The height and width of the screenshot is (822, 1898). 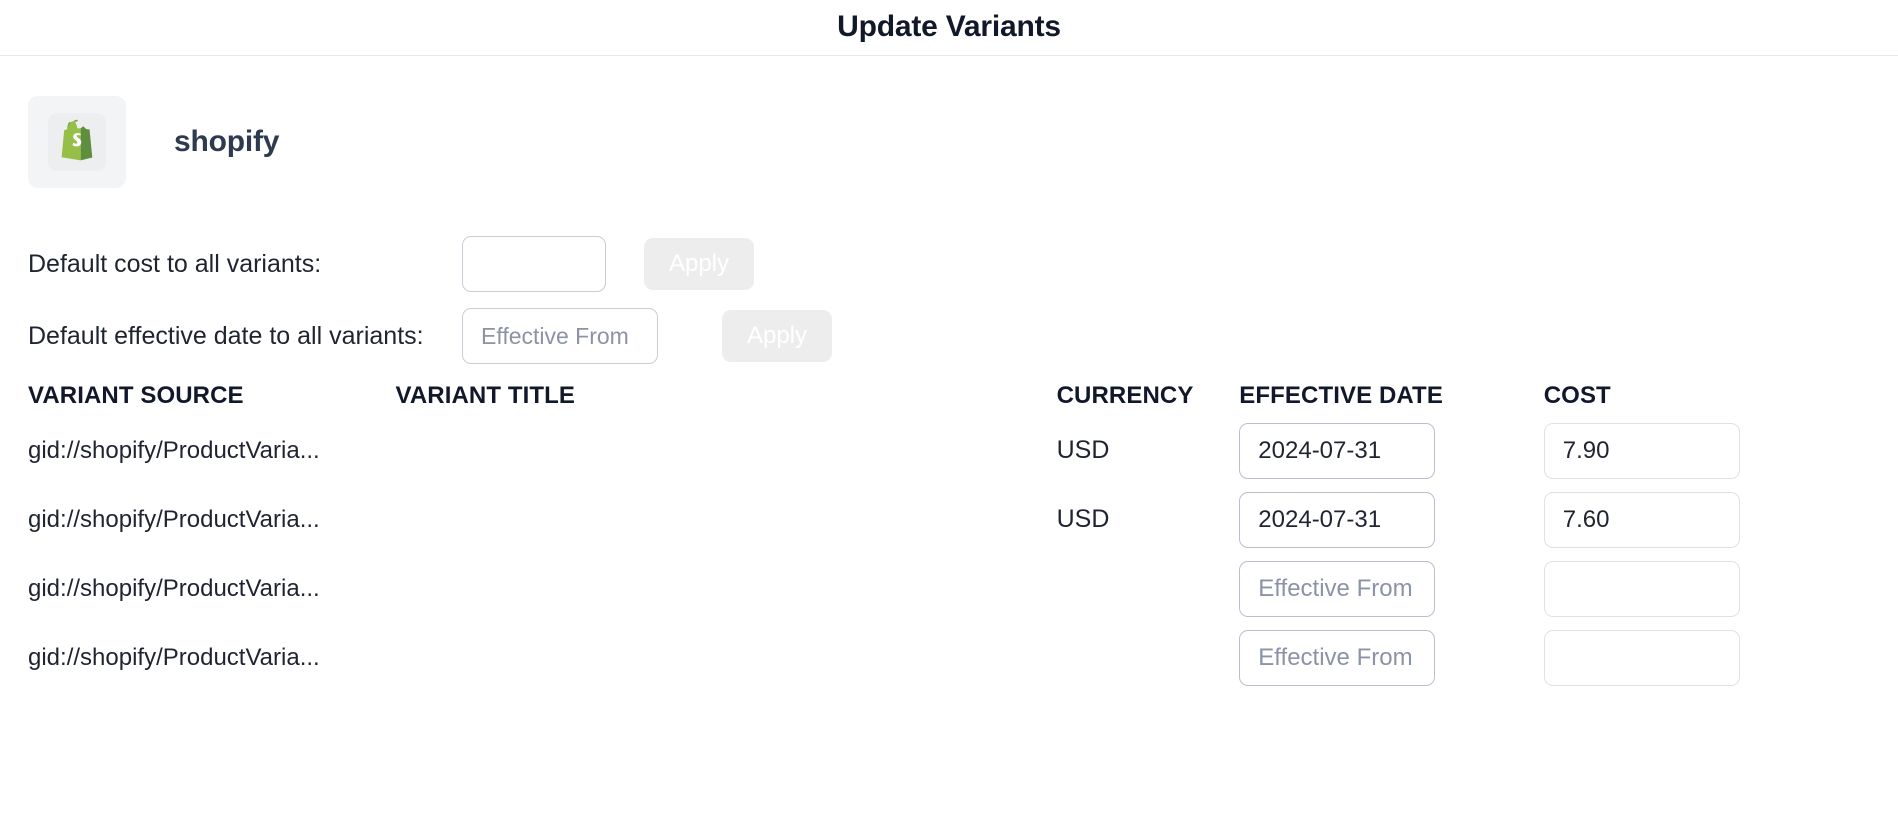 What do you see at coordinates (1125, 395) in the screenshot?
I see `column-header-currency: CURRENCY` at bounding box center [1125, 395].